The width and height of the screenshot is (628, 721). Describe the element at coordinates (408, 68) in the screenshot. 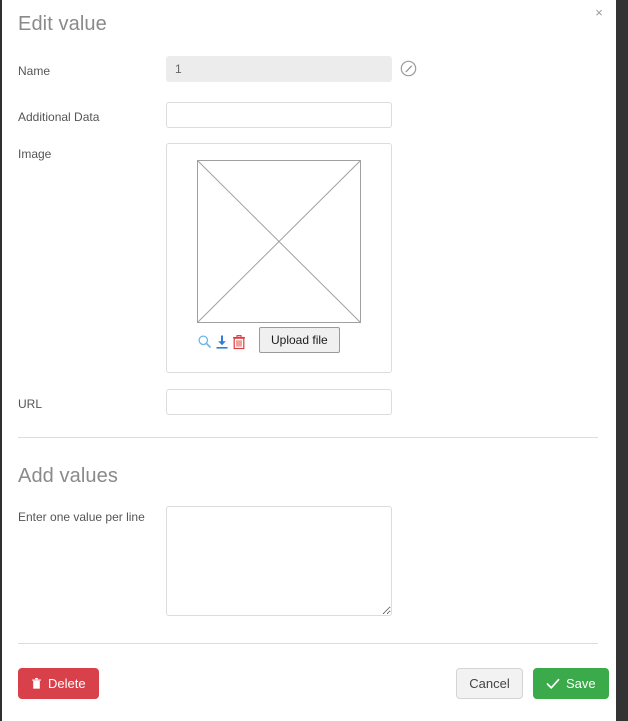

I see `pencil-circle-icon` at that location.